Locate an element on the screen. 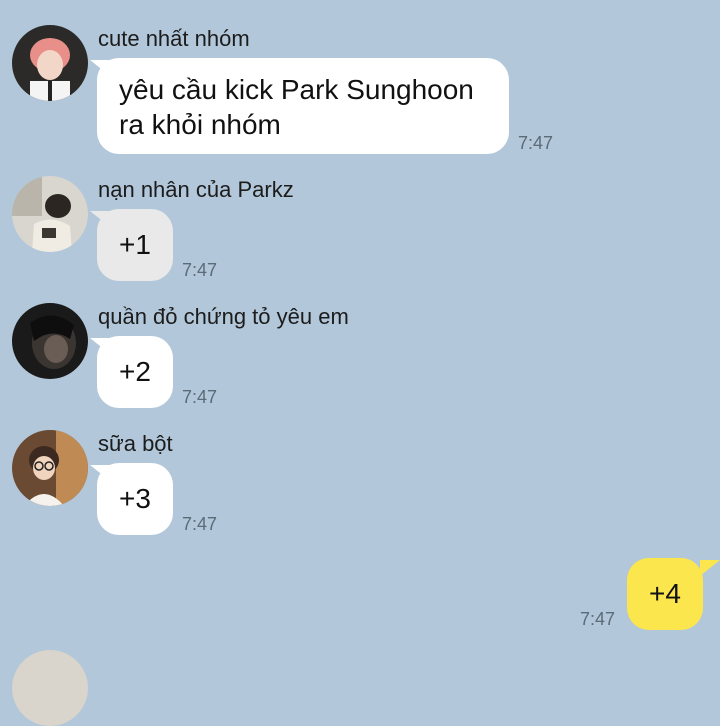 The height and width of the screenshot is (726, 720). message-bubble: +1 is located at coordinates (135, 245).